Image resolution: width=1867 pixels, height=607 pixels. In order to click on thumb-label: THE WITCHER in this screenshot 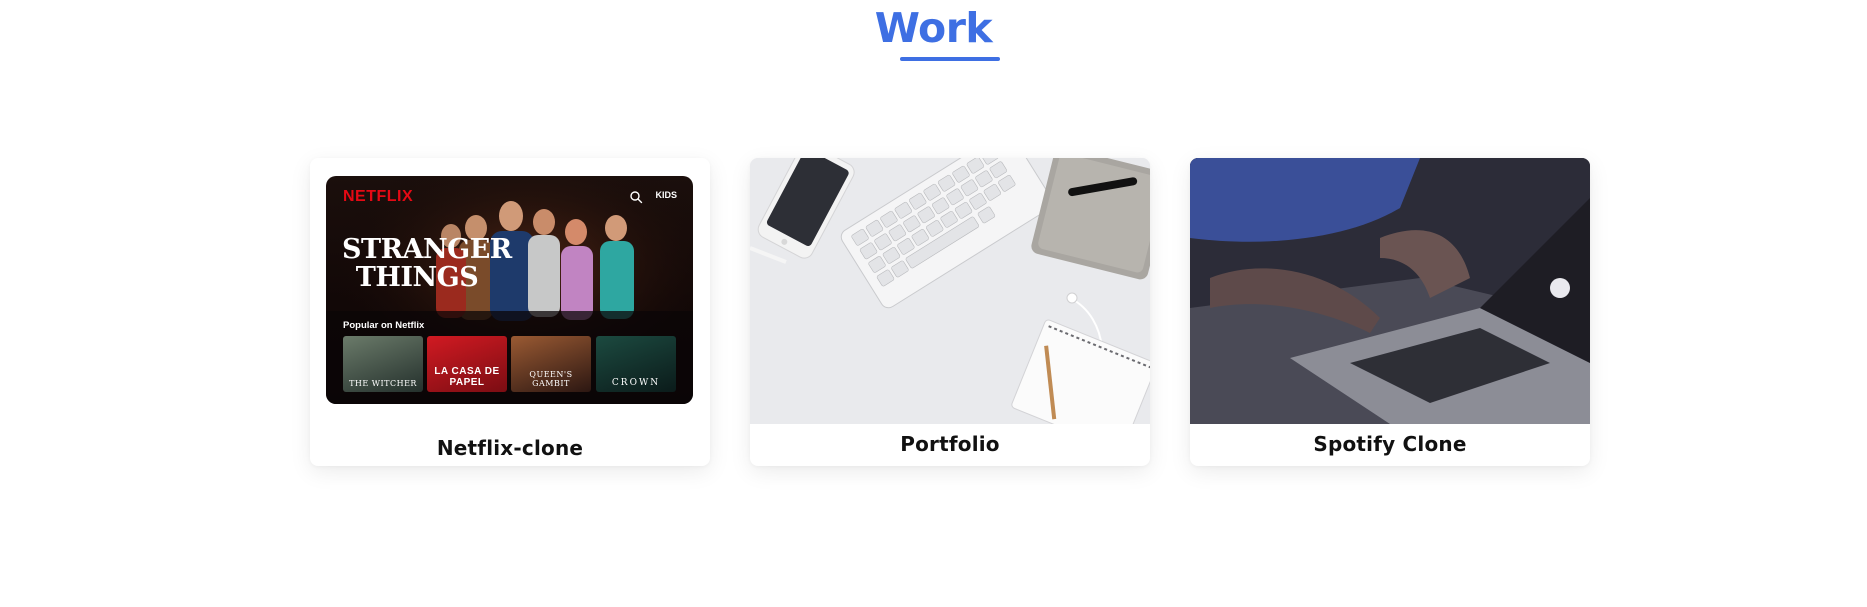, I will do `click(383, 383)`.